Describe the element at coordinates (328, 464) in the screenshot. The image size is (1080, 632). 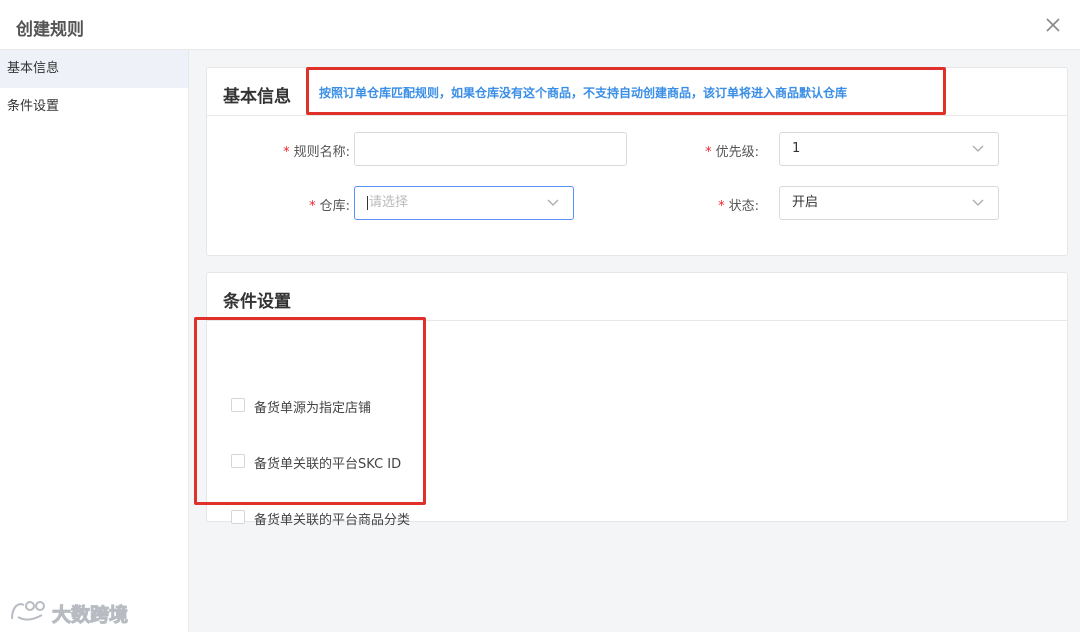
I see `condition-label: 备货单关联的平台SKC ID` at that location.